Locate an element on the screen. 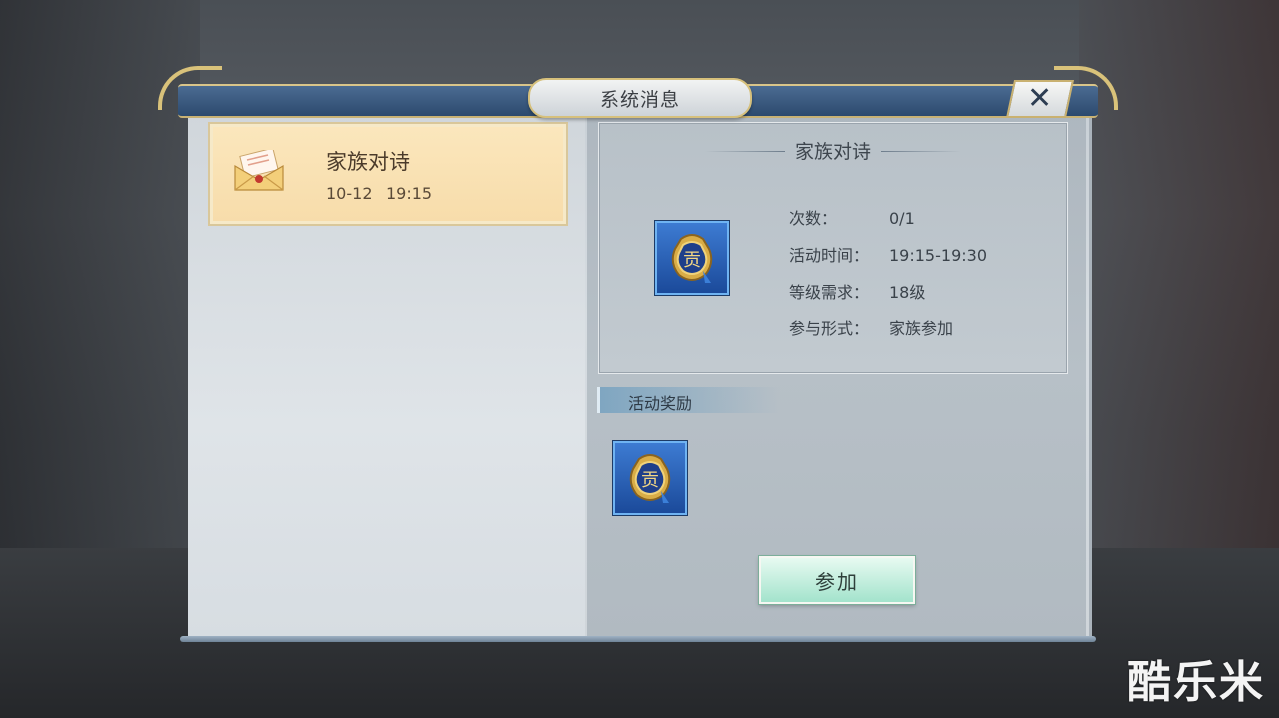 The width and height of the screenshot is (1279, 718). info-label: 活动时间： is located at coordinates (829, 255).